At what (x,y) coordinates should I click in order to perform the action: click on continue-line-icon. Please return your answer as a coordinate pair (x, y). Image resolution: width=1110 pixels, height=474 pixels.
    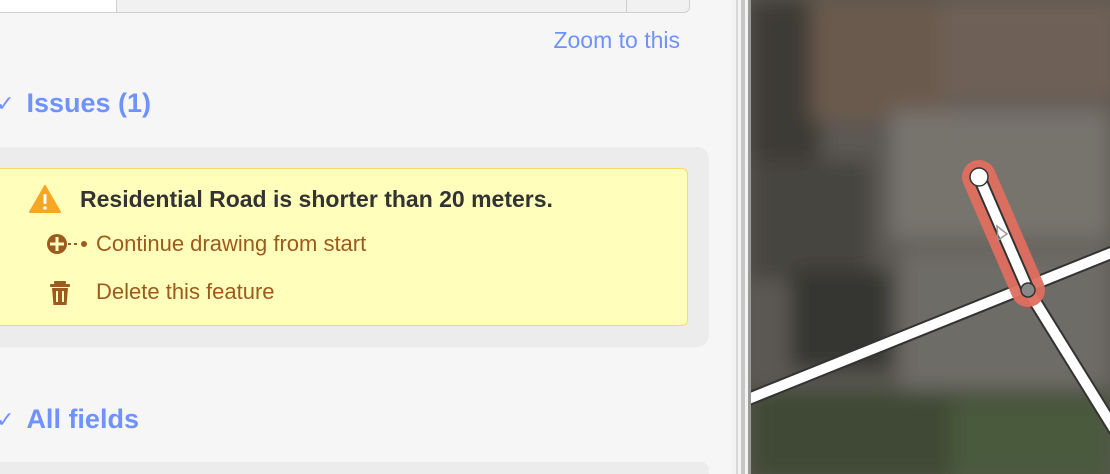
    Looking at the image, I should click on (67, 244).